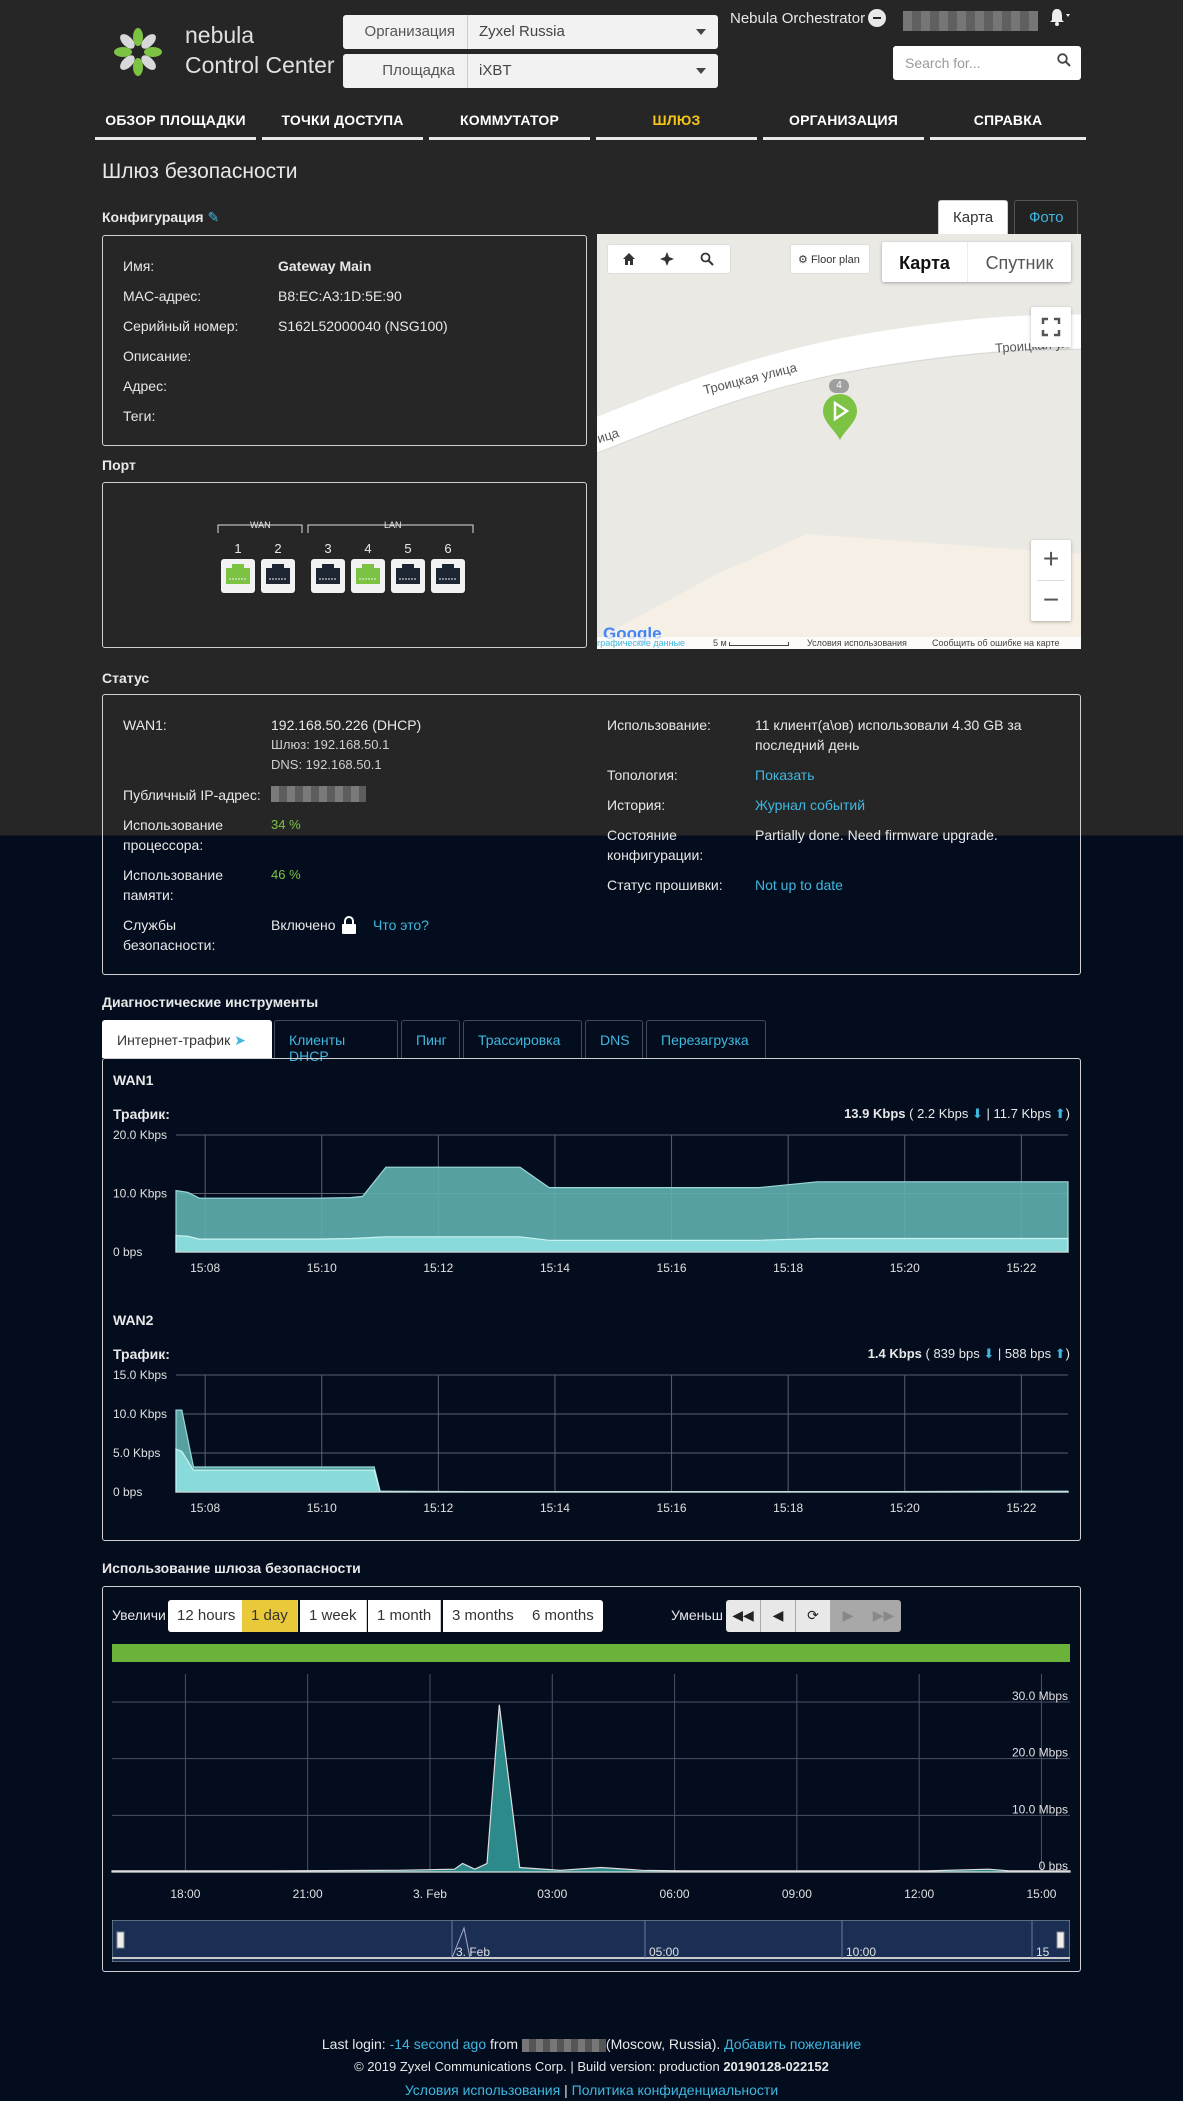 The height and width of the screenshot is (2101, 1183). I want to click on topology-link: Показать, so click(785, 775).